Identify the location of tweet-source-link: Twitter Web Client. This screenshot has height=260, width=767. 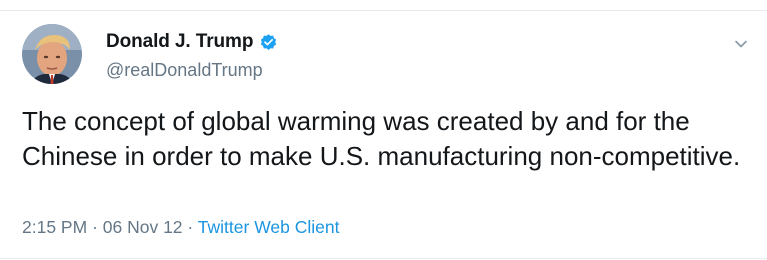
(269, 227).